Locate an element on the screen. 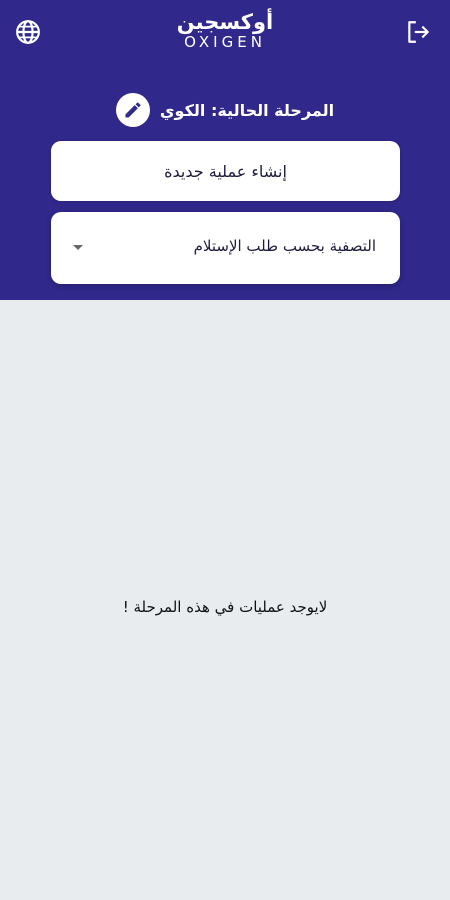  top-bar: أوكسجين OXIGEN is located at coordinates (225, 33).